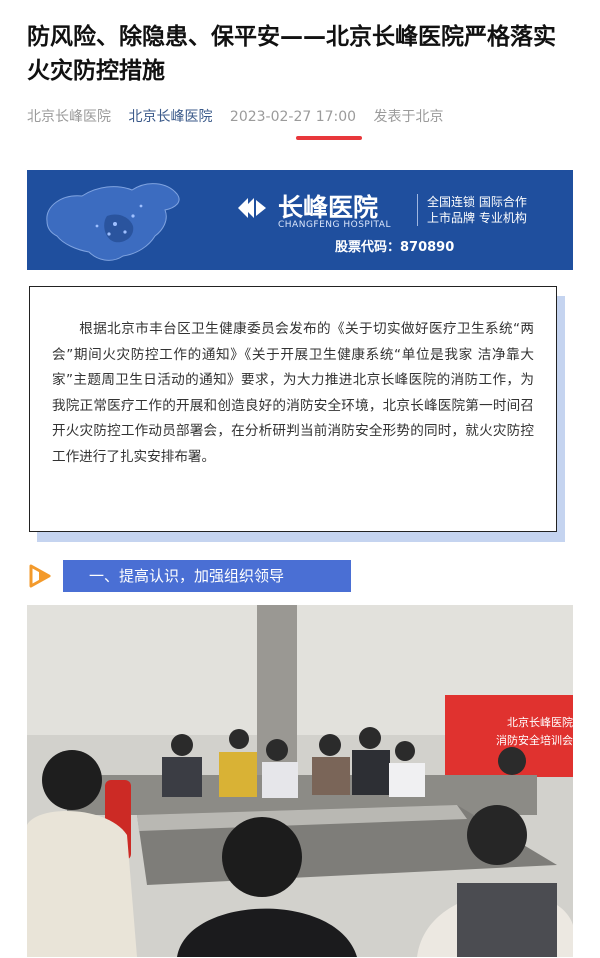 This screenshot has width=600, height=958. What do you see at coordinates (534, 740) in the screenshot?
I see `screen-line-2: 消防安全培训会议` at bounding box center [534, 740].